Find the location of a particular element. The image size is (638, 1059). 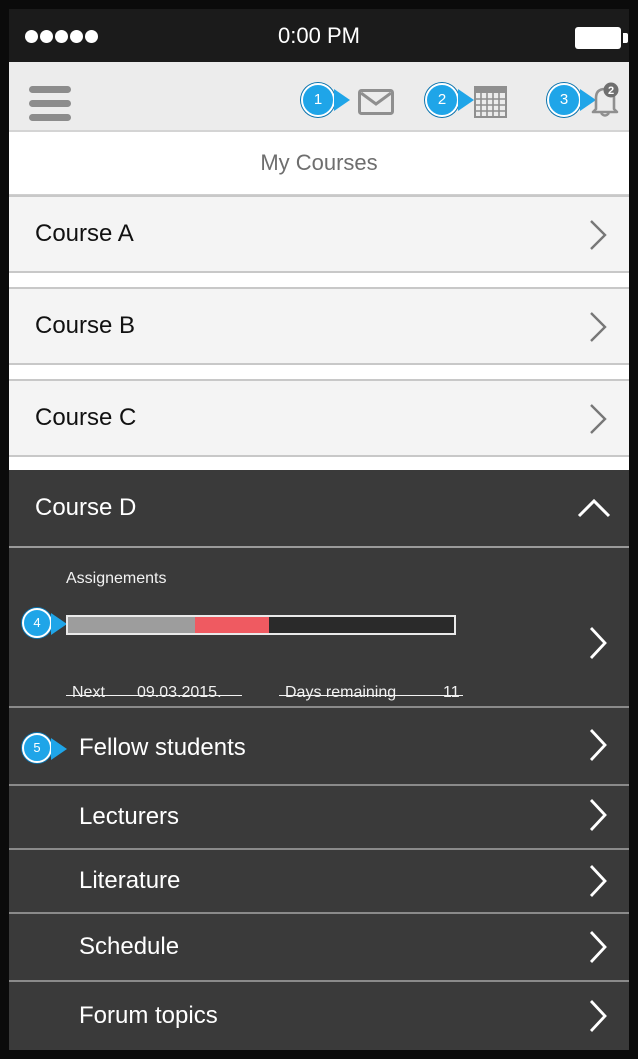

bell-icon: 2 is located at coordinates (605, 102).